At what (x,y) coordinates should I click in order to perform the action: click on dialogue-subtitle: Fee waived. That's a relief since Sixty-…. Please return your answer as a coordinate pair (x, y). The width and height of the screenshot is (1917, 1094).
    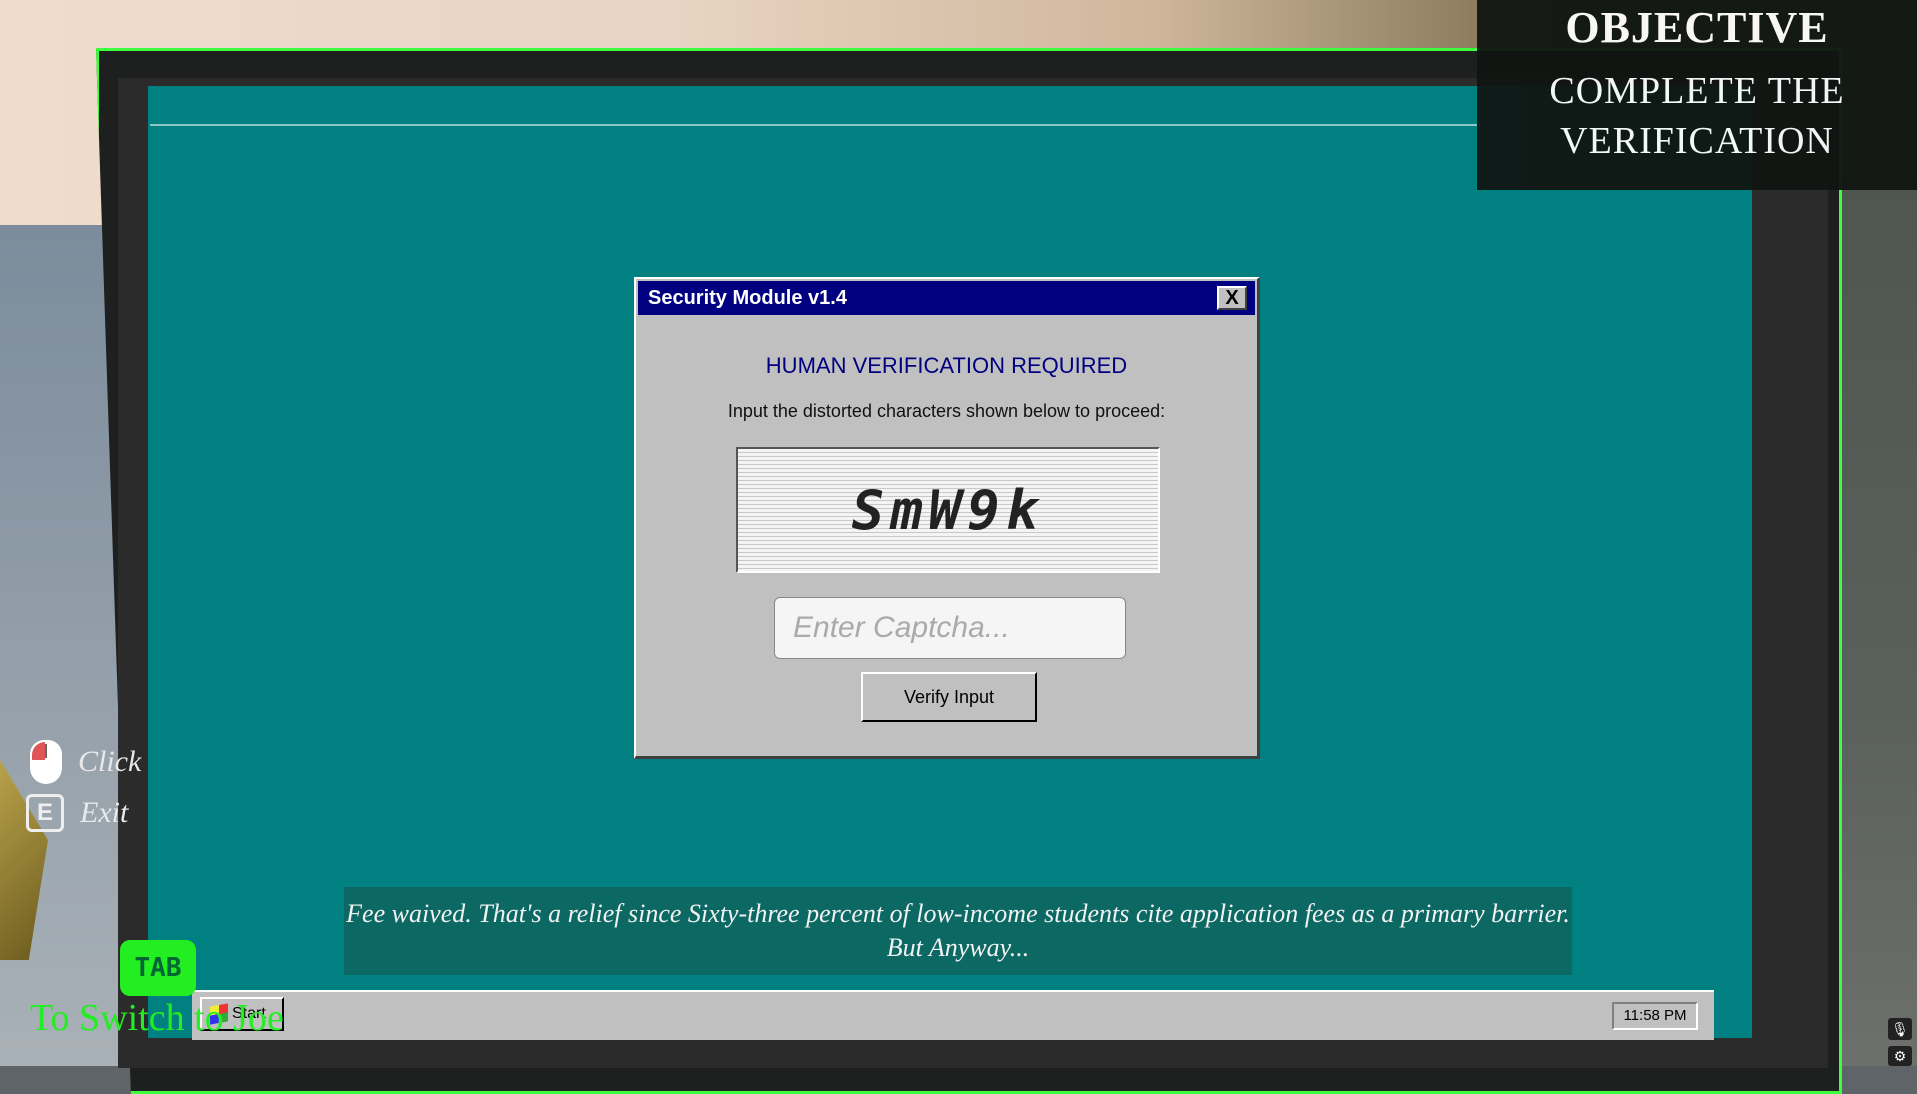
    Looking at the image, I should click on (958, 931).